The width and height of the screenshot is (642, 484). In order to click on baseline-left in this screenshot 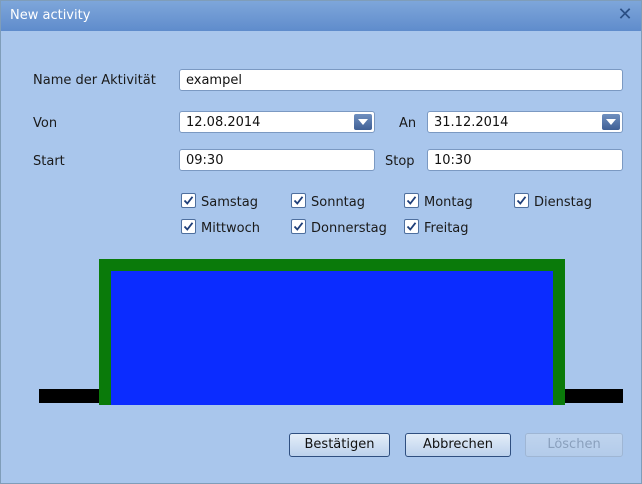, I will do `click(70, 396)`.